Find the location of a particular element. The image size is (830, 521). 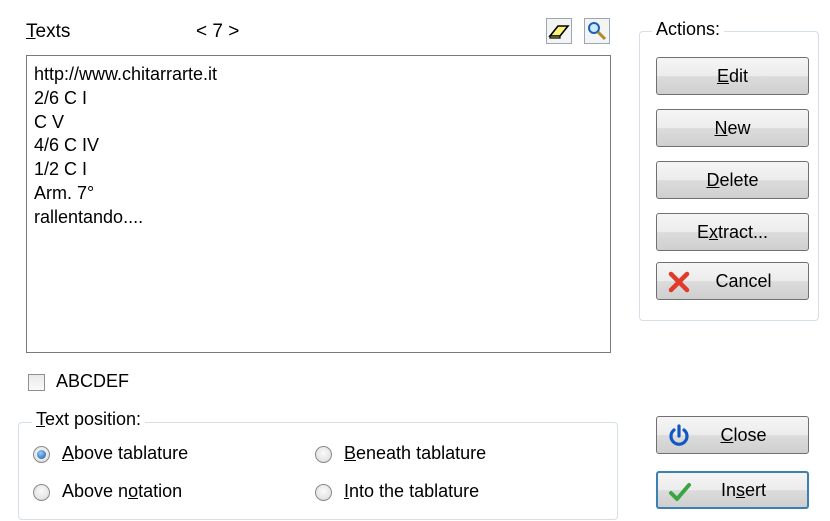

eraser-icon is located at coordinates (559, 32).